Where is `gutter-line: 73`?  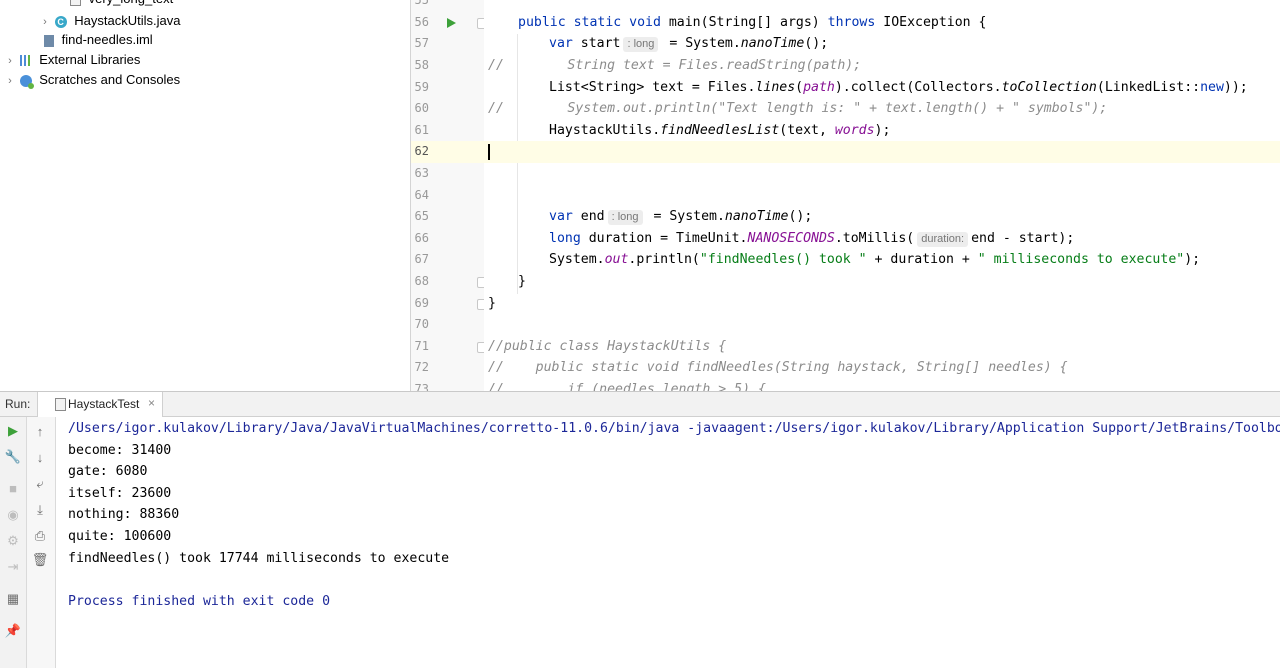
gutter-line: 73 is located at coordinates (447, 385).